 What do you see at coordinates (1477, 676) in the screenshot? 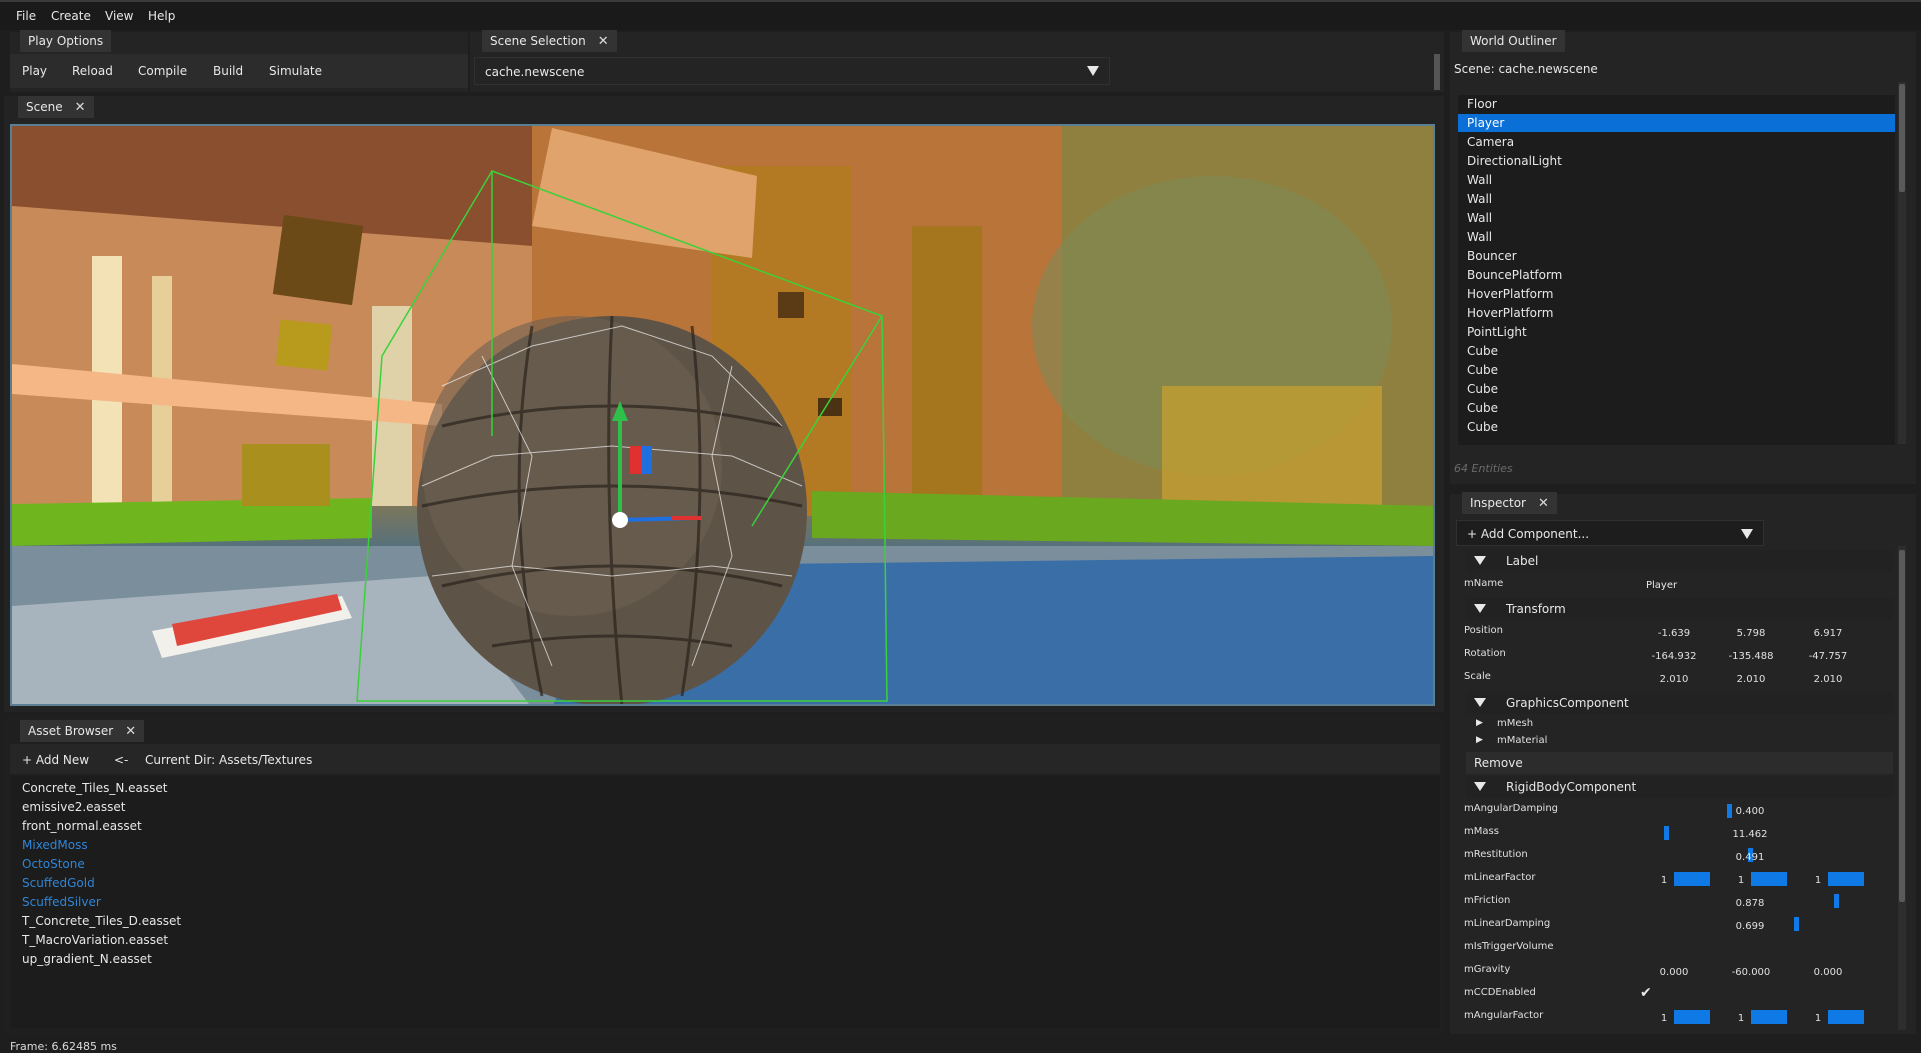
I see `prop-label: Scale` at bounding box center [1477, 676].